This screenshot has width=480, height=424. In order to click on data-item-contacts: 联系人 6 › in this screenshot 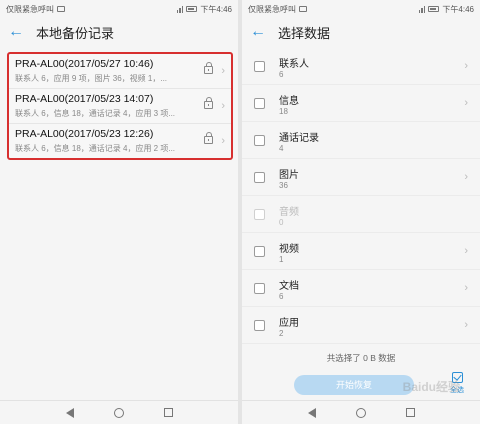, I will do `click(361, 66)`.